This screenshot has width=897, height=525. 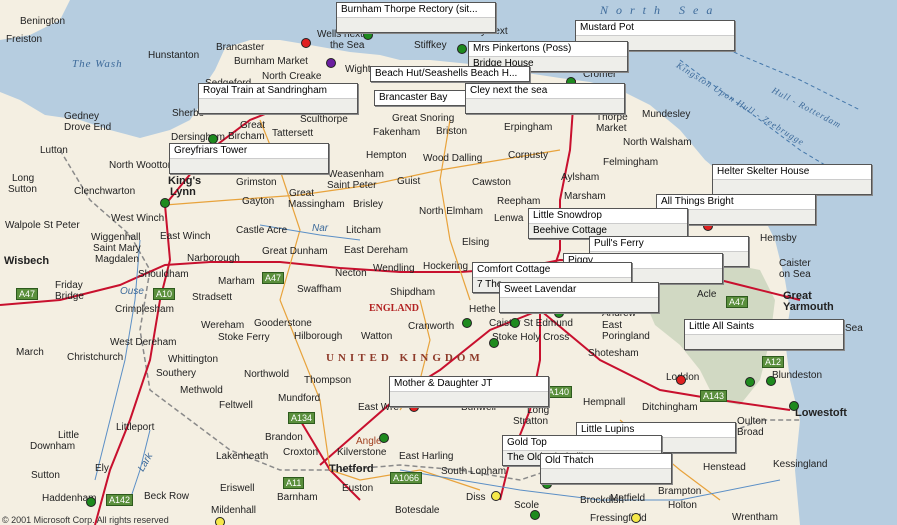 What do you see at coordinates (680, 491) in the screenshot?
I see `place-label: Brampton` at bounding box center [680, 491].